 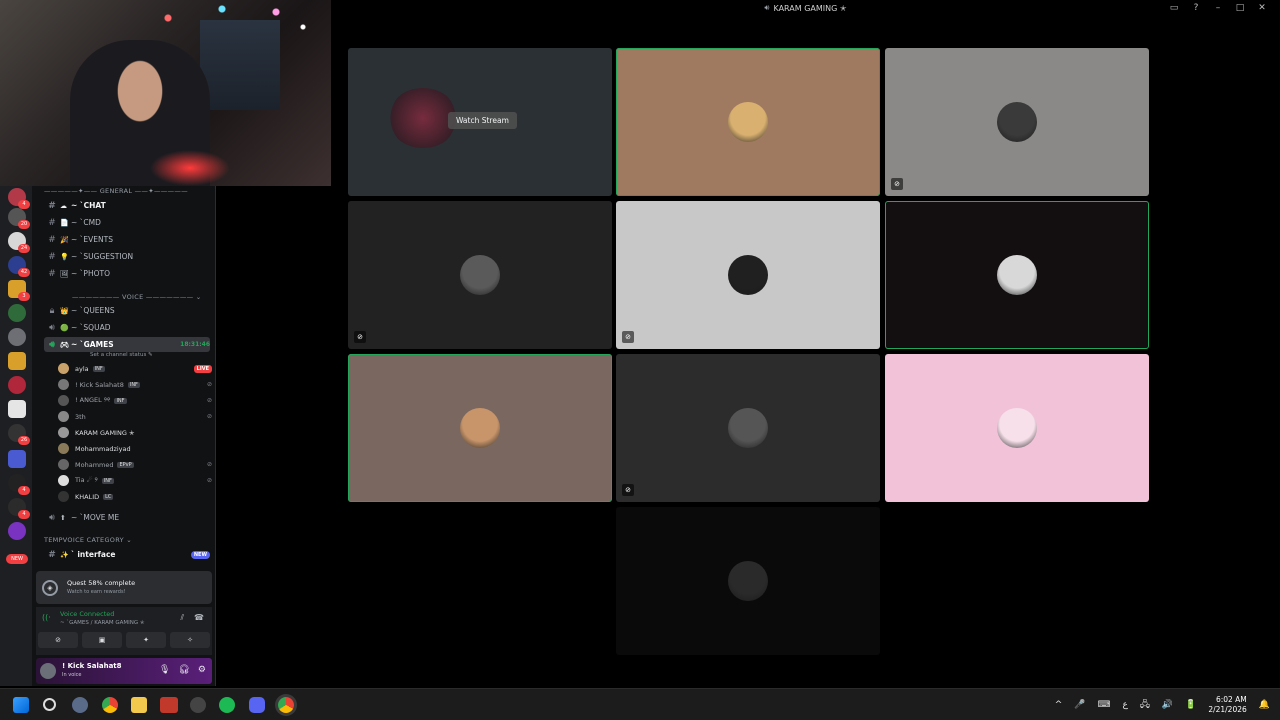 What do you see at coordinates (1227, 705) in the screenshot?
I see `clock: 6:02 AM 2/21/2026` at bounding box center [1227, 705].